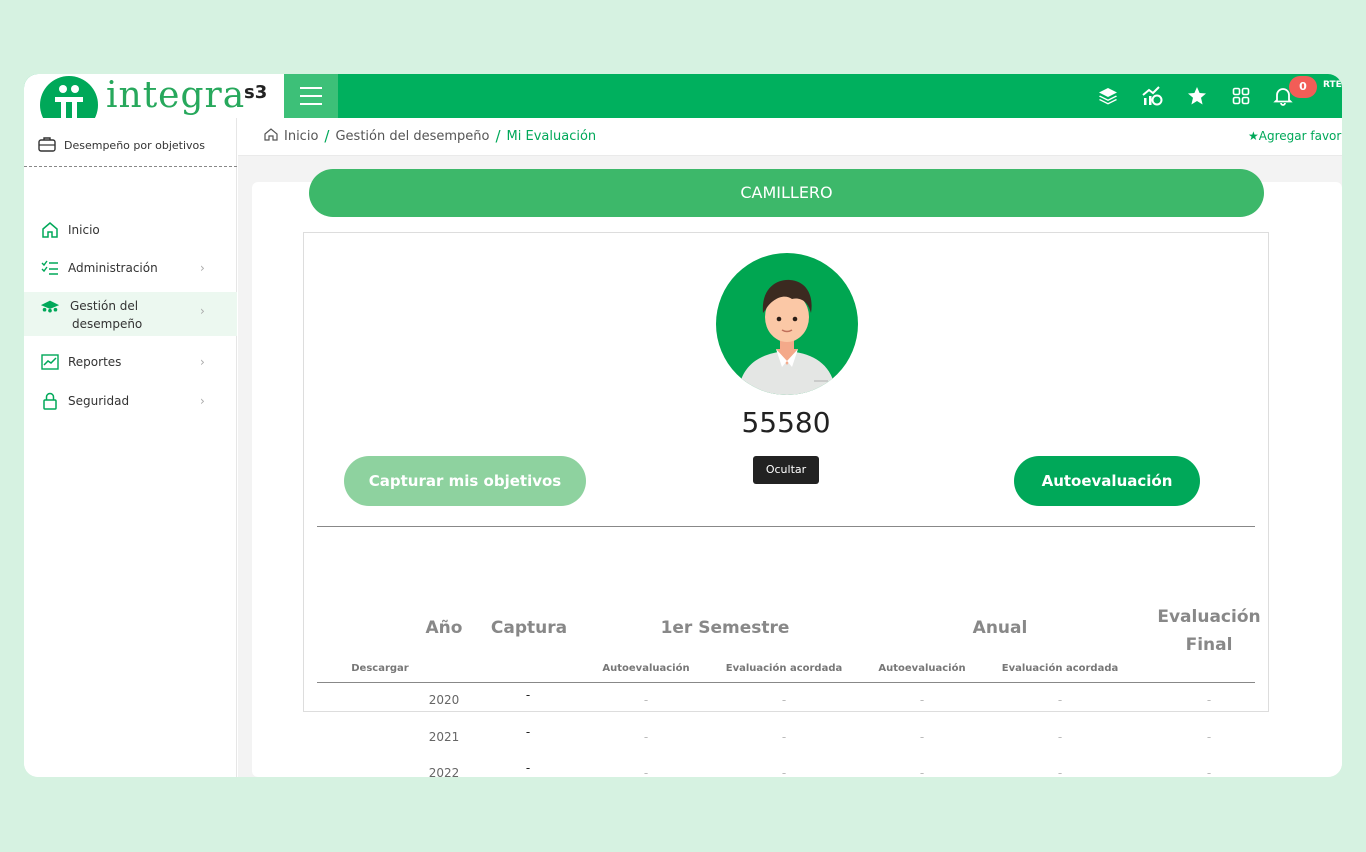 This screenshot has height=852, width=1366. What do you see at coordinates (380, 668) in the screenshot?
I see `header-download: Descargar` at bounding box center [380, 668].